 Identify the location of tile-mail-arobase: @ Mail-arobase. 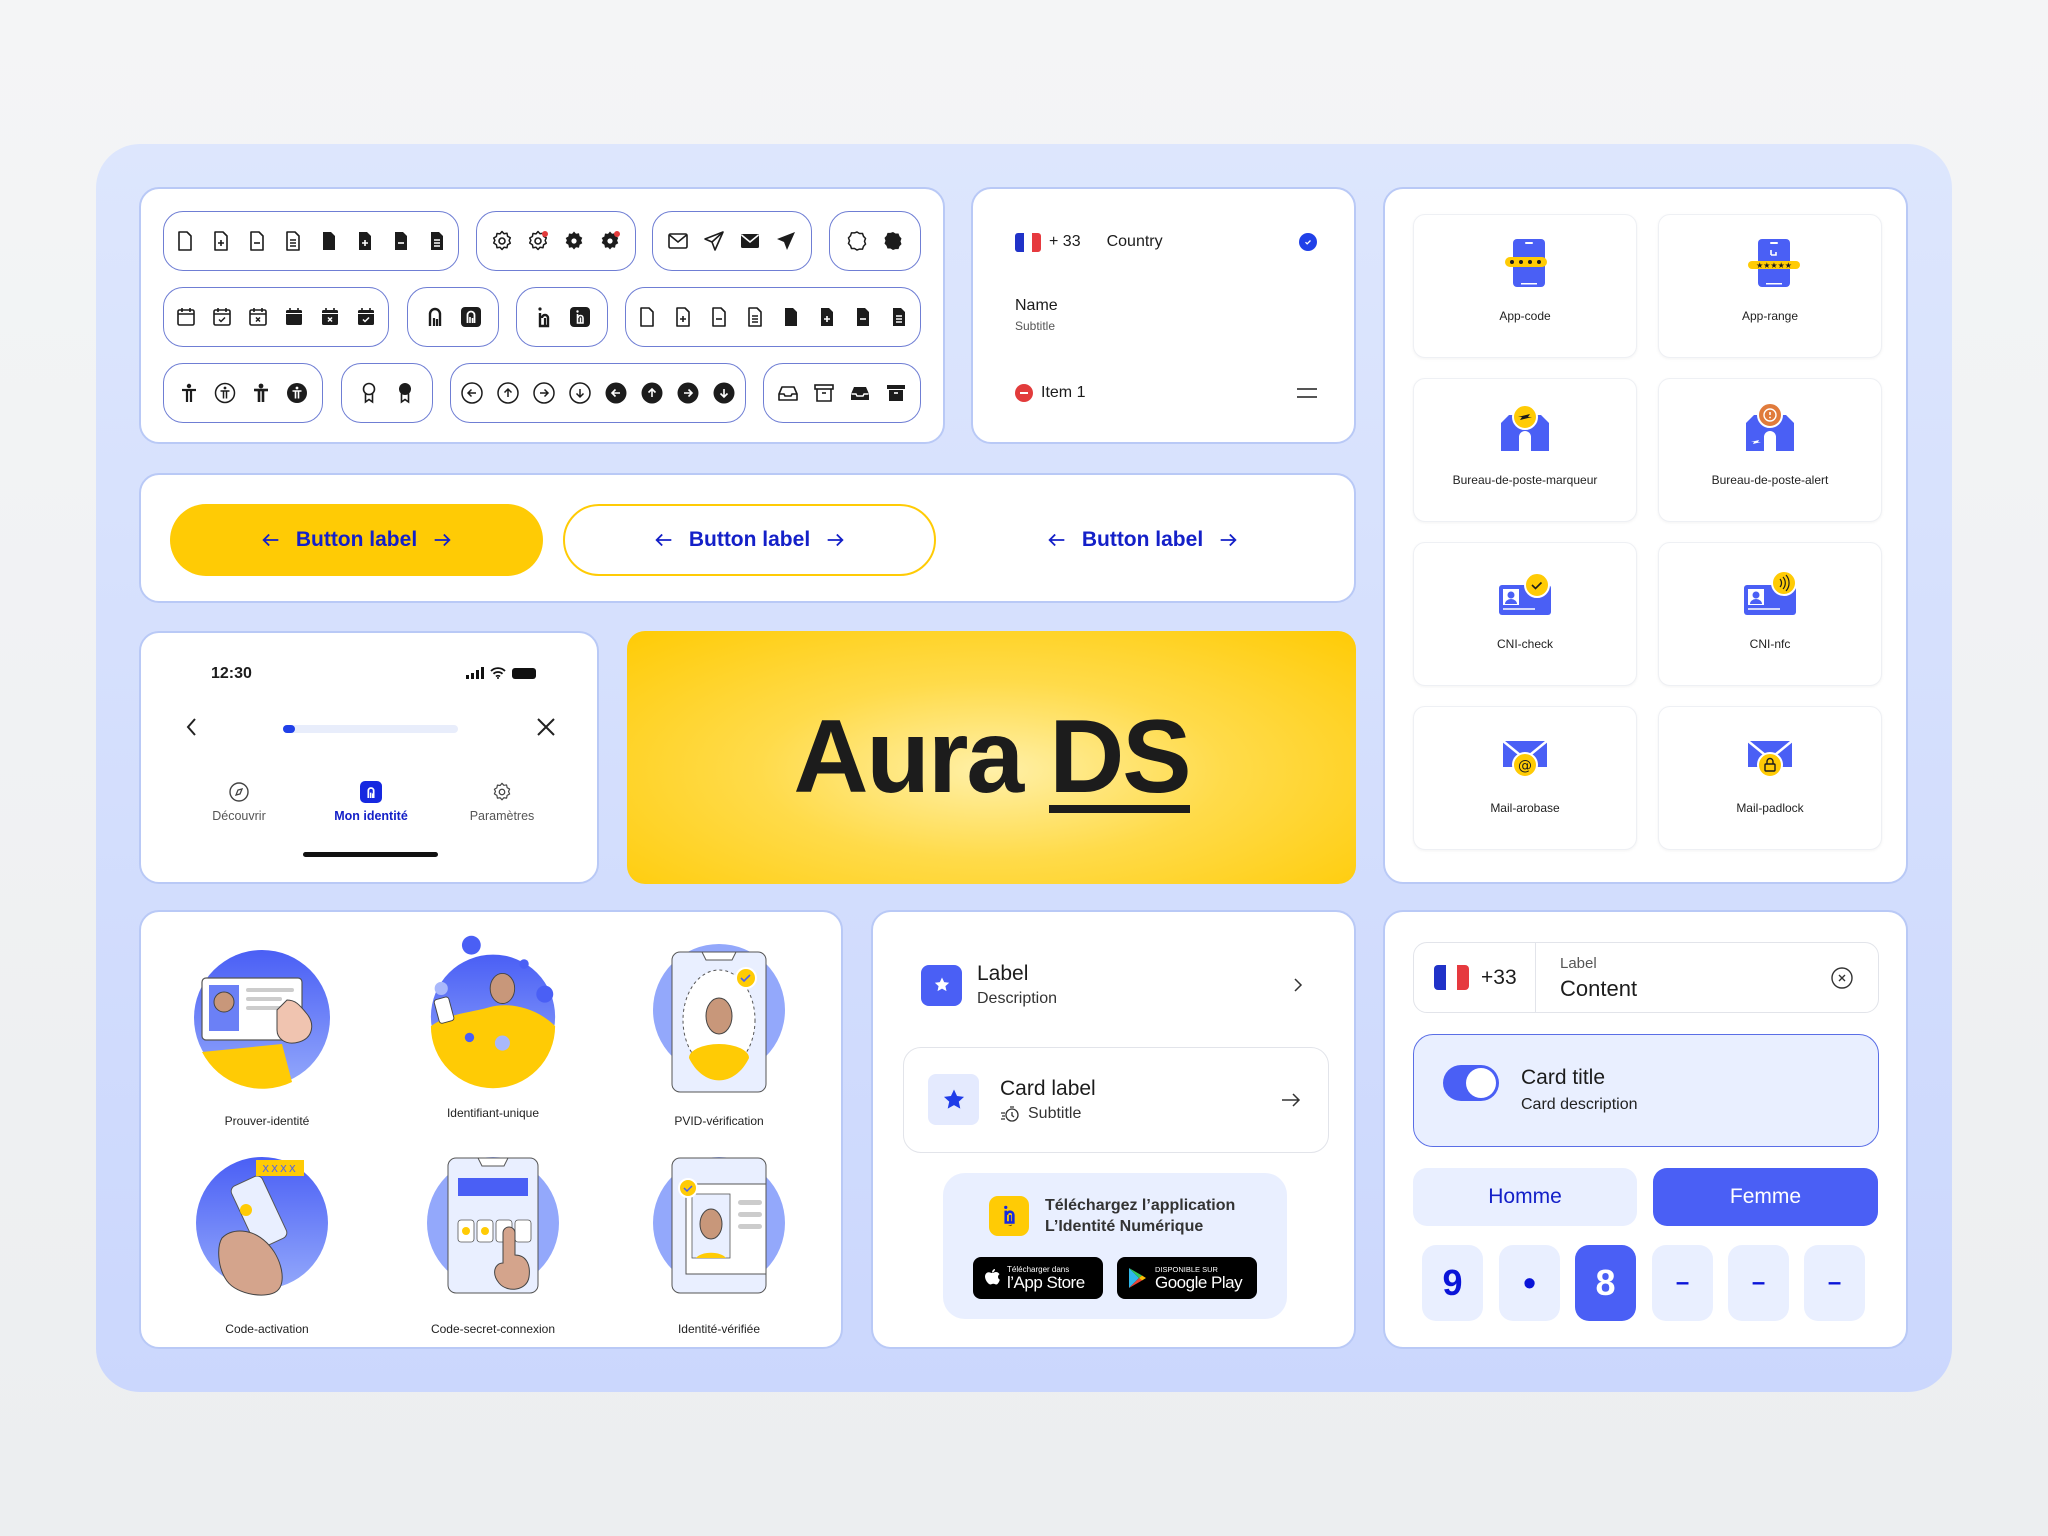
(1525, 778).